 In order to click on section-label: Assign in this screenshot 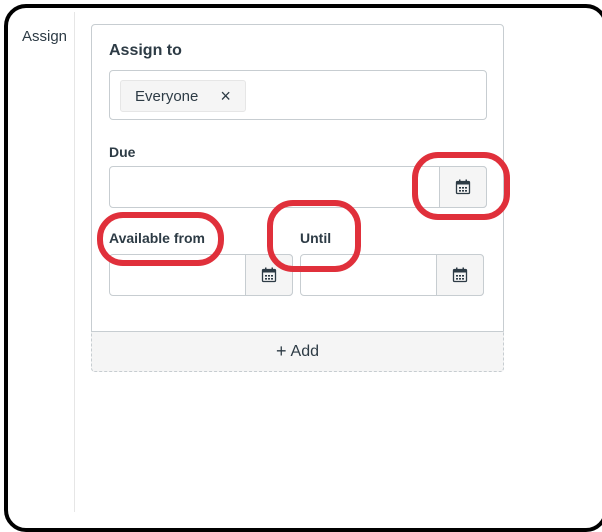, I will do `click(45, 36)`.